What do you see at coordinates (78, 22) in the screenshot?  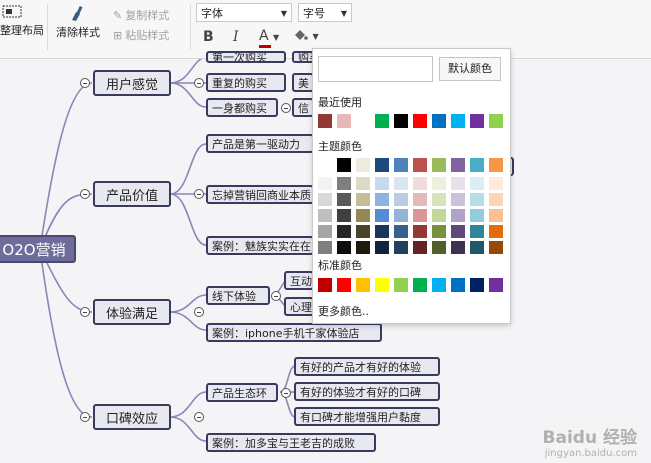 I see `clear-style-button: 清除样式` at bounding box center [78, 22].